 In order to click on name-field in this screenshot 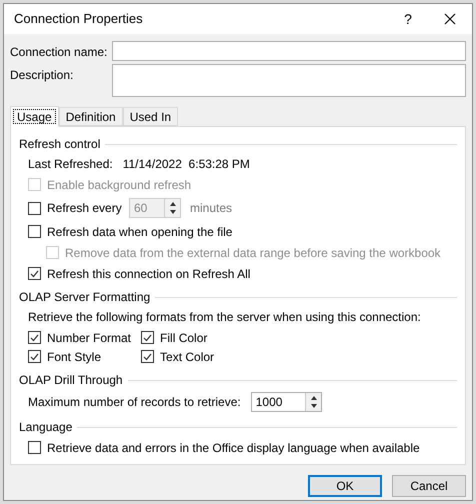, I will do `click(289, 51)`.